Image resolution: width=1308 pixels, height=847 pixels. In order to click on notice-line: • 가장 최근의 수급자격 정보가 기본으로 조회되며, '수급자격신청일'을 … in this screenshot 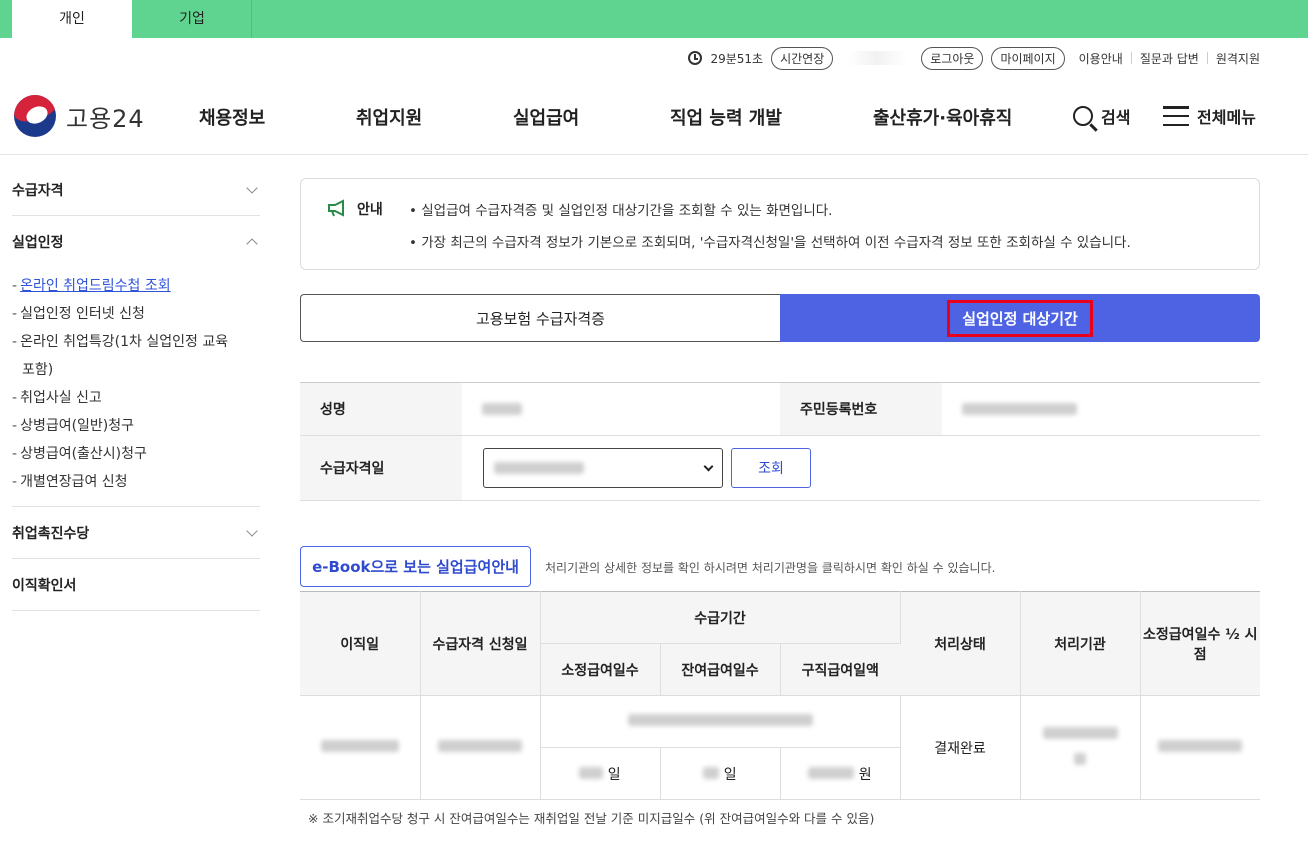, I will do `click(770, 243)`.